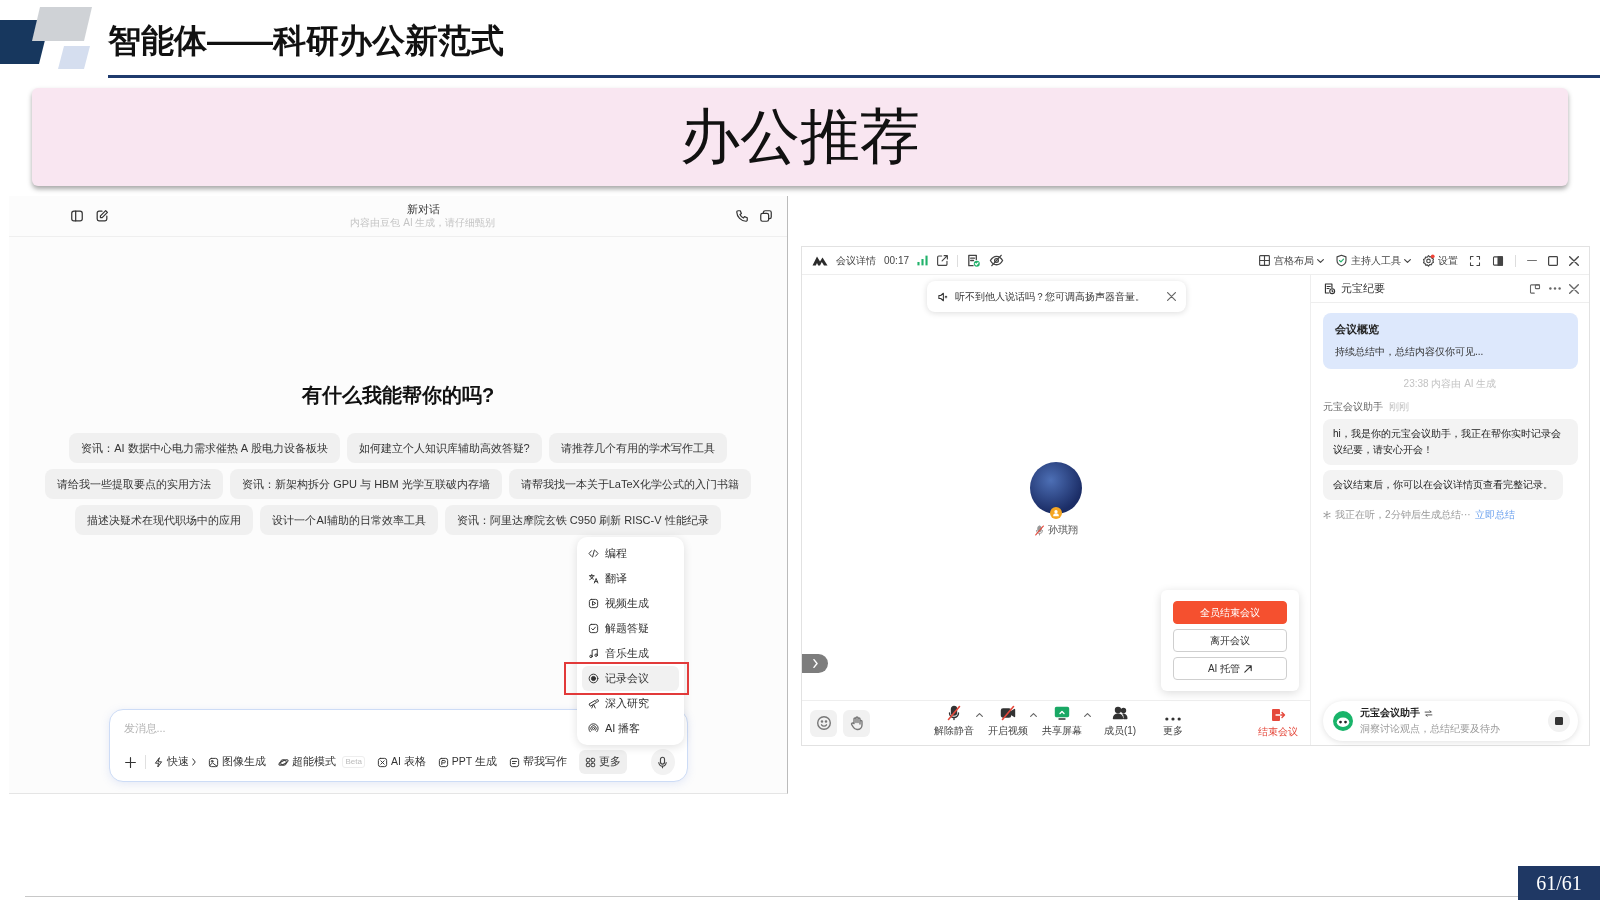  I want to click on participant-name: 孙琪翔, so click(1063, 530).